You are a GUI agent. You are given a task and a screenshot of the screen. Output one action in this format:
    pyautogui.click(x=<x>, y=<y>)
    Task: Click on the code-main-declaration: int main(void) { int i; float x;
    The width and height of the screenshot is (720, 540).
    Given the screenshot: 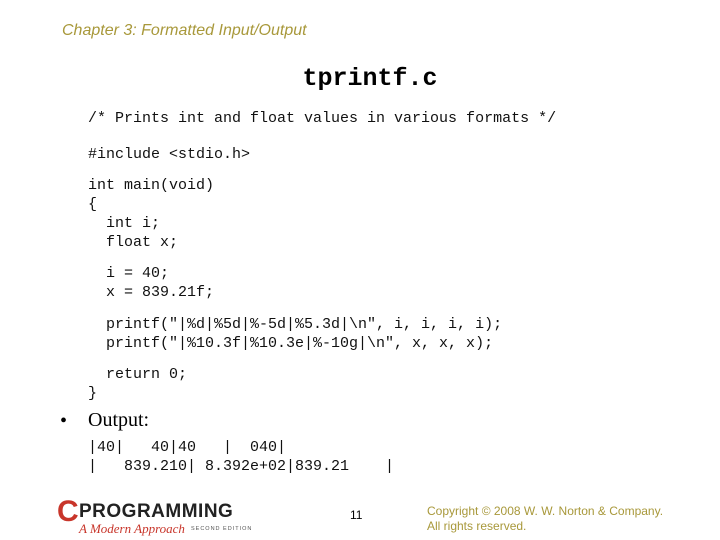 What is the action you would take?
    pyautogui.click(x=151, y=214)
    